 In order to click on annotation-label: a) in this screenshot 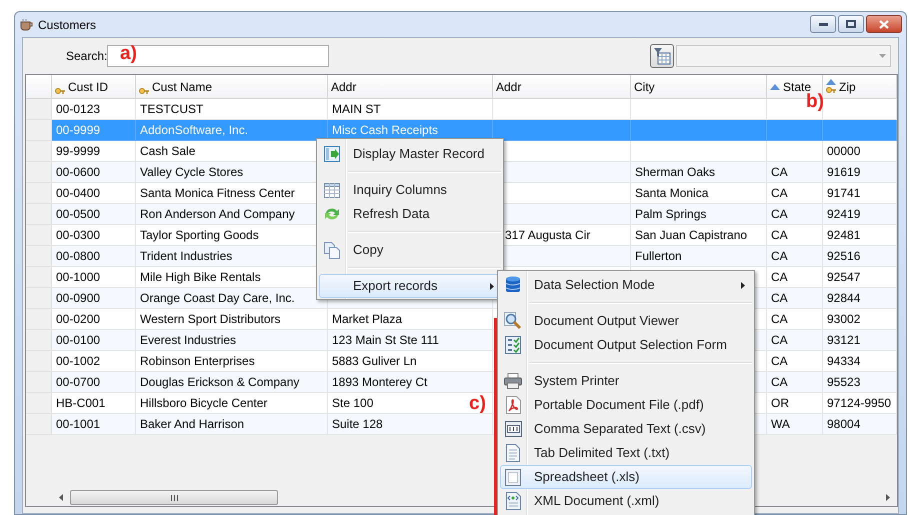, I will do `click(128, 54)`.